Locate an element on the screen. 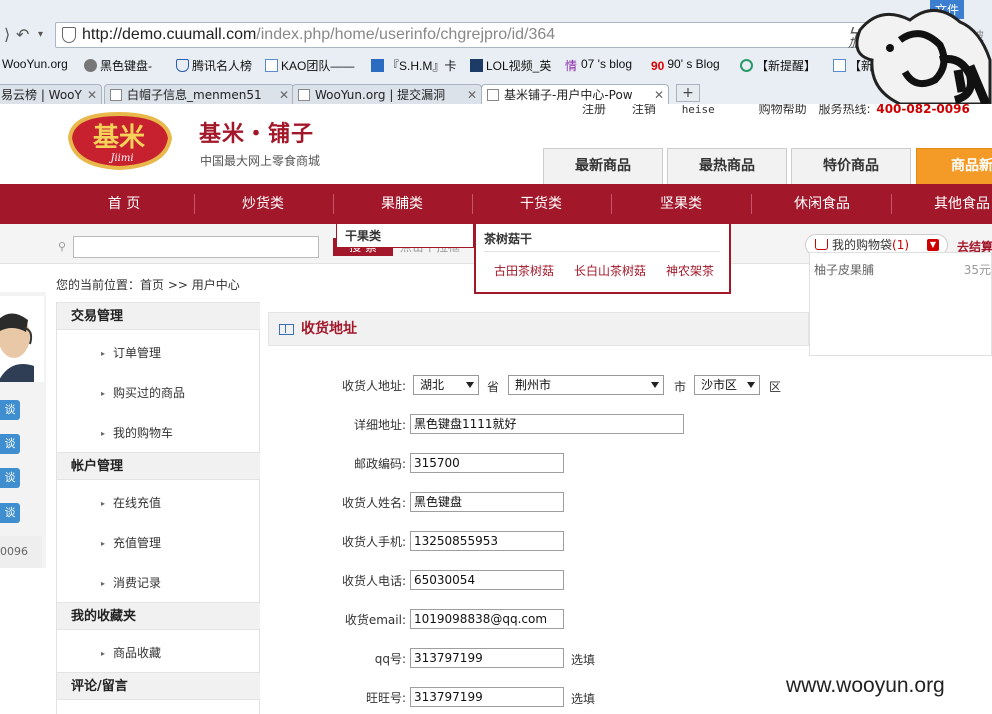 The height and width of the screenshot is (714, 992). district-select: 沙市区 is located at coordinates (727, 385).